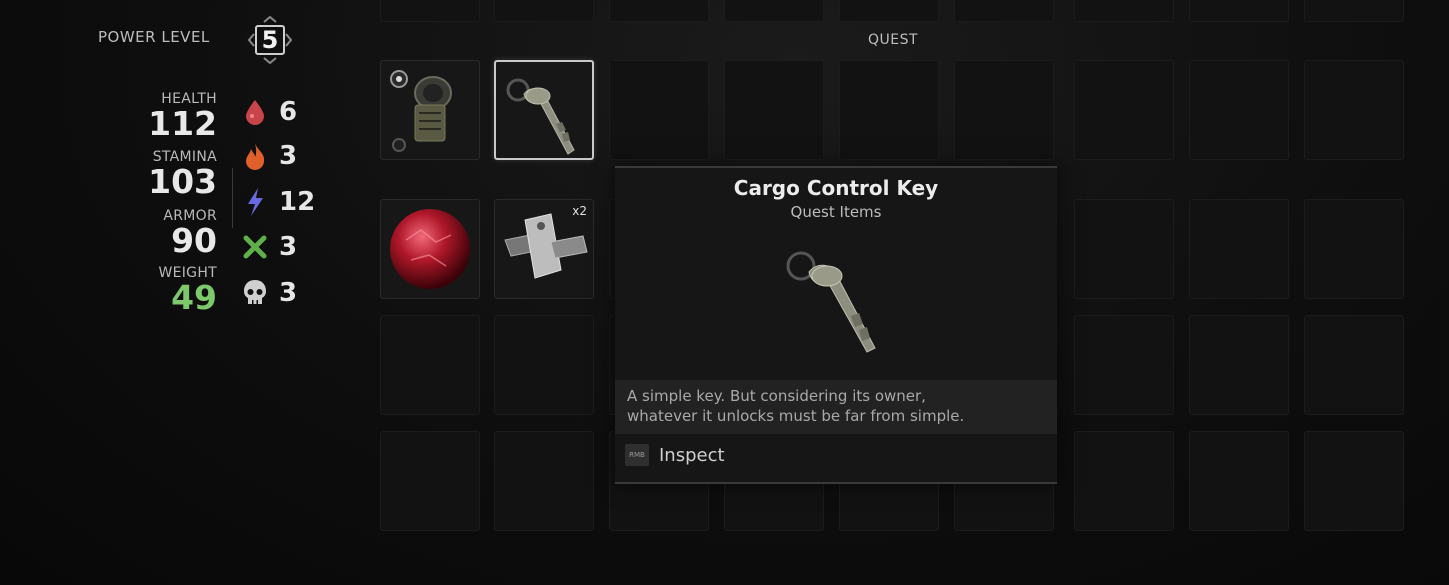  I want to click on inventory-slot-metal-plates: x2, so click(544, 249).